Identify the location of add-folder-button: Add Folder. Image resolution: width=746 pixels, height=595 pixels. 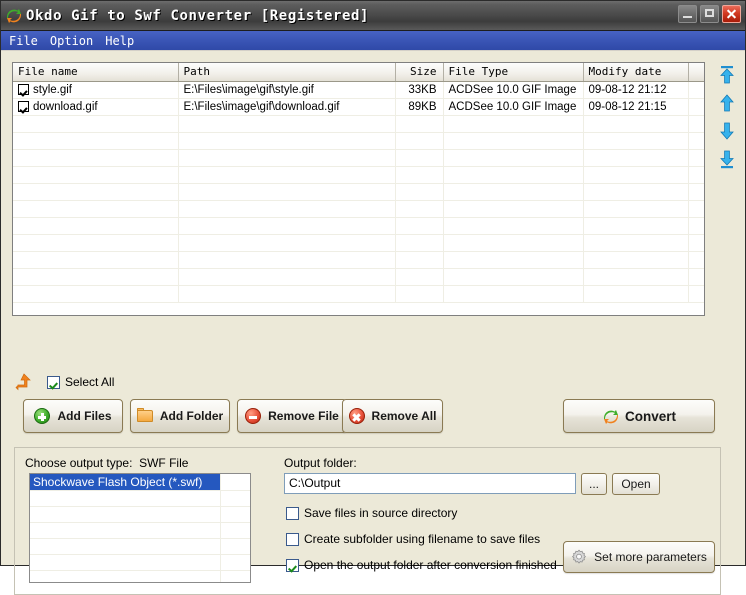
(180, 416).